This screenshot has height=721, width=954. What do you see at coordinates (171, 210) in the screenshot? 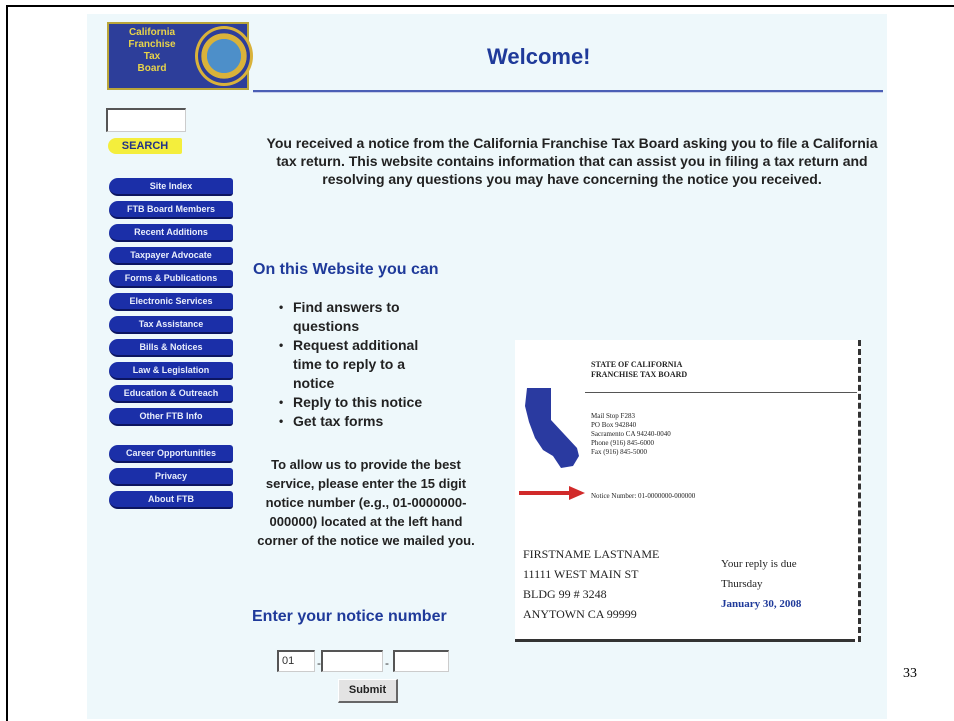
I see `nav-board-members: FTB Board Members` at bounding box center [171, 210].